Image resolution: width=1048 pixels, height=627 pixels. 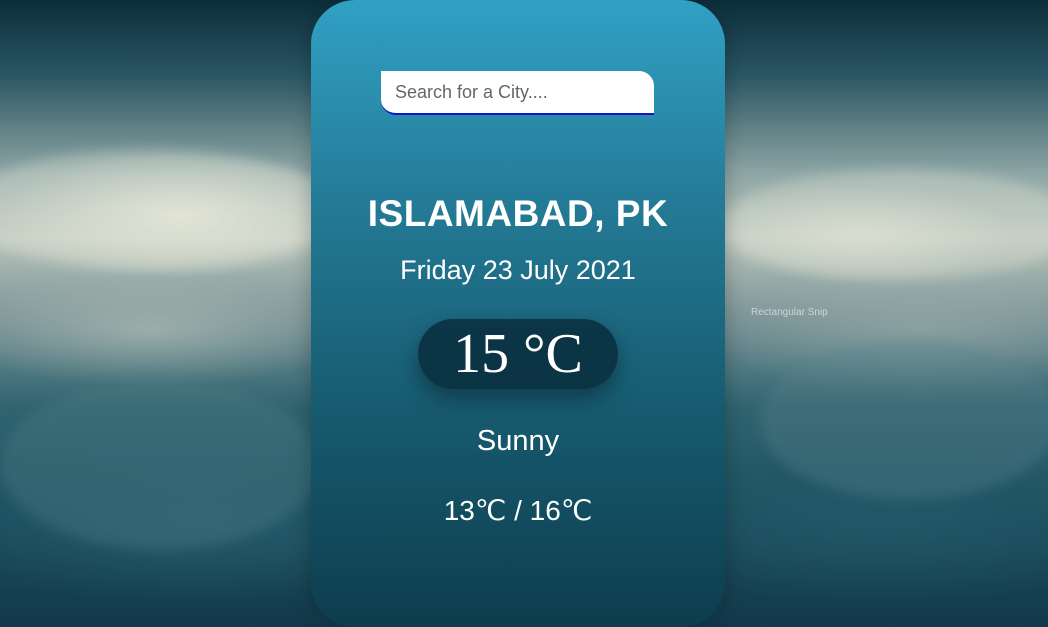 I want to click on snip-overlay-label: Rectangular Snip, so click(x=789, y=312).